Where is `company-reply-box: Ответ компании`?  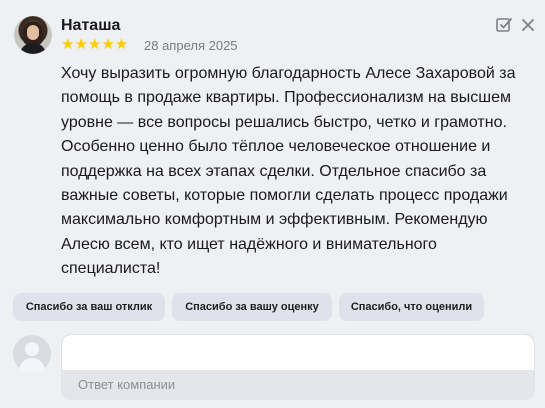
company-reply-box: Ответ компании is located at coordinates (298, 367).